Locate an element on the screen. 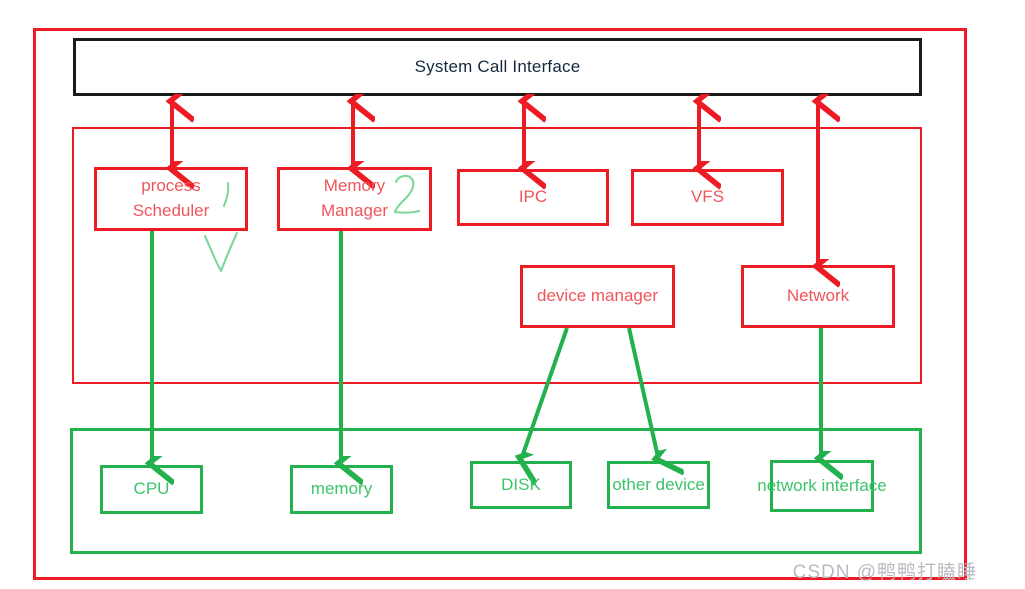 This screenshot has width=1025, height=589. node-process-scheduler-label: process Scheduler is located at coordinates (171, 198).